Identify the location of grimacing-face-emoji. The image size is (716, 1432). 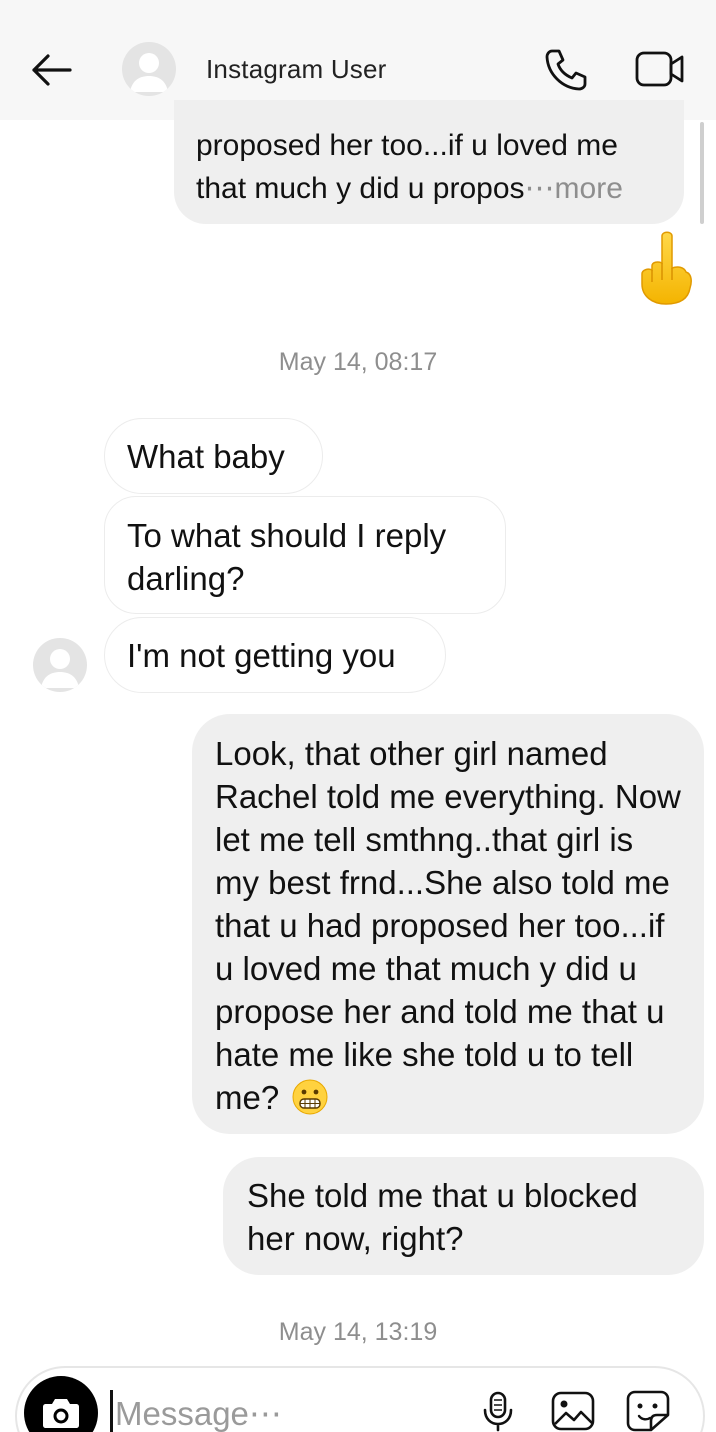
(310, 1097).